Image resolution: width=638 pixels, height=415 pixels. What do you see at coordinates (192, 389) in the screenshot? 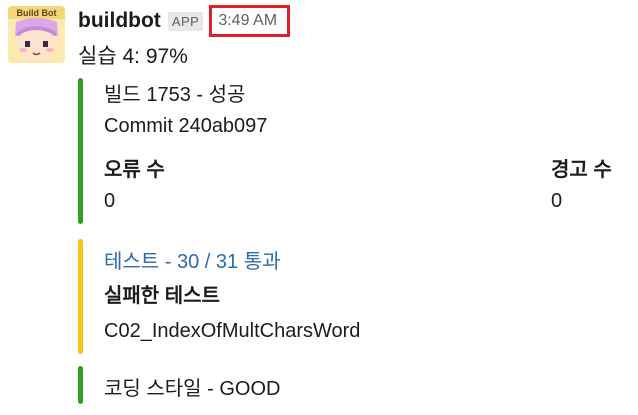
I see `attachment-title: 코딩 스타일 - GOOD` at bounding box center [192, 389].